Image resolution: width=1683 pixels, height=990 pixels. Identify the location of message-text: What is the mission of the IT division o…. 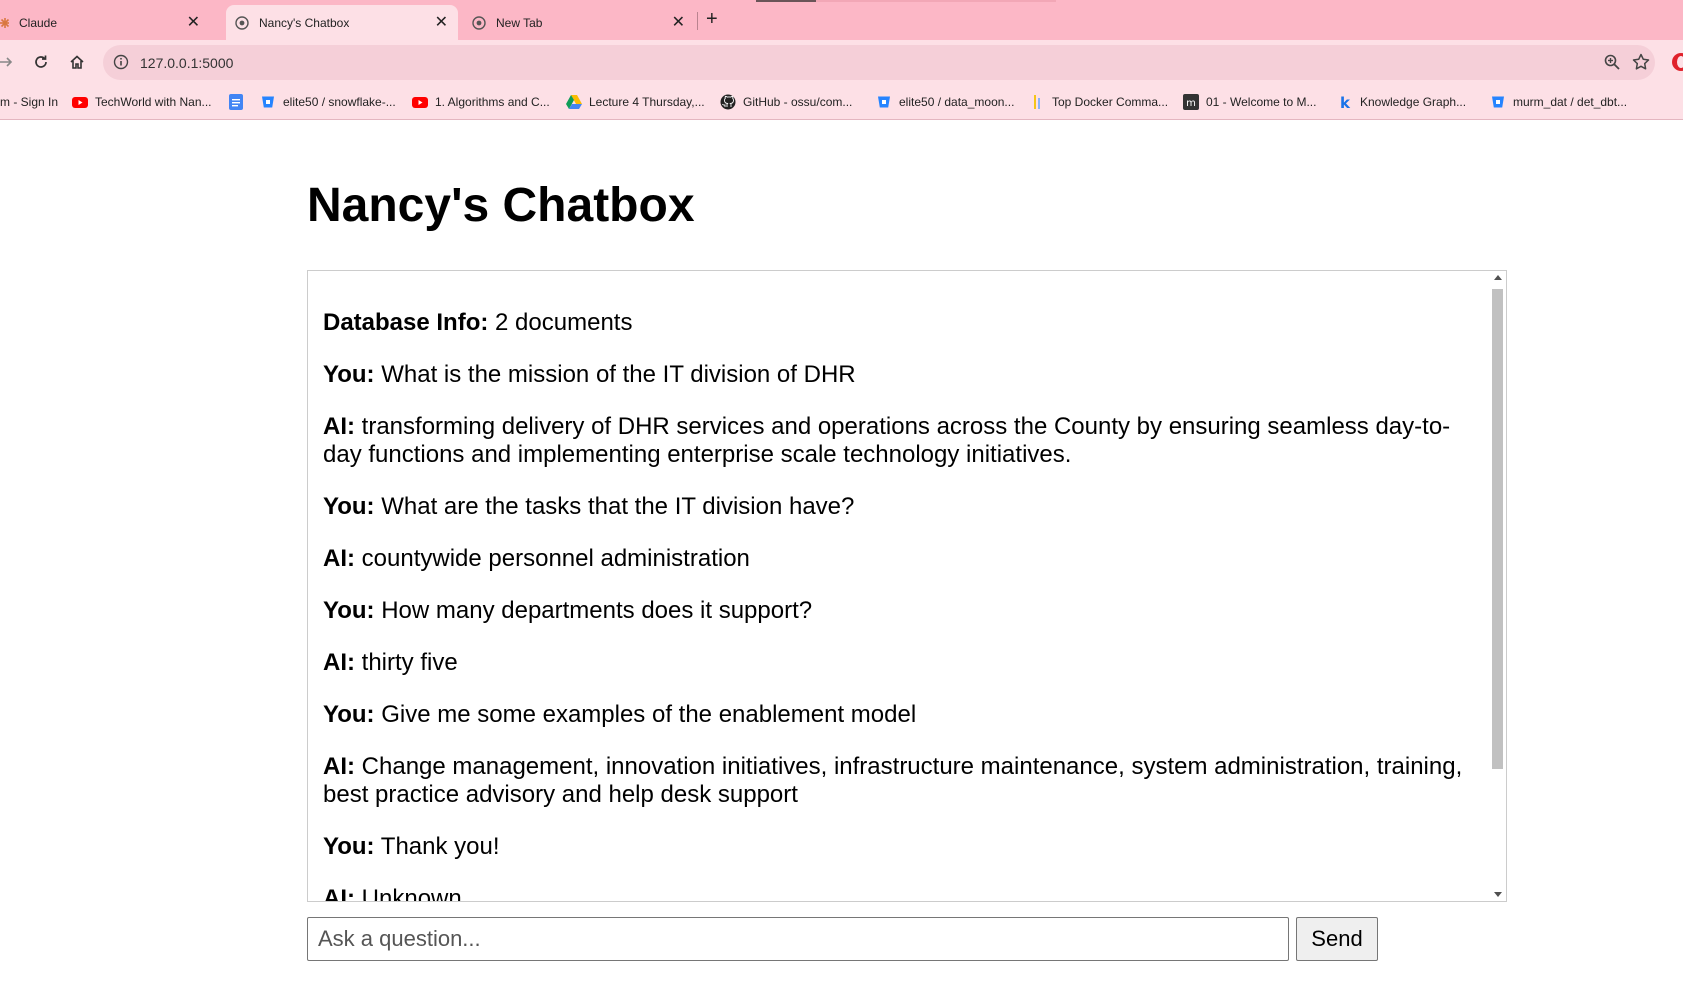
(615, 374).